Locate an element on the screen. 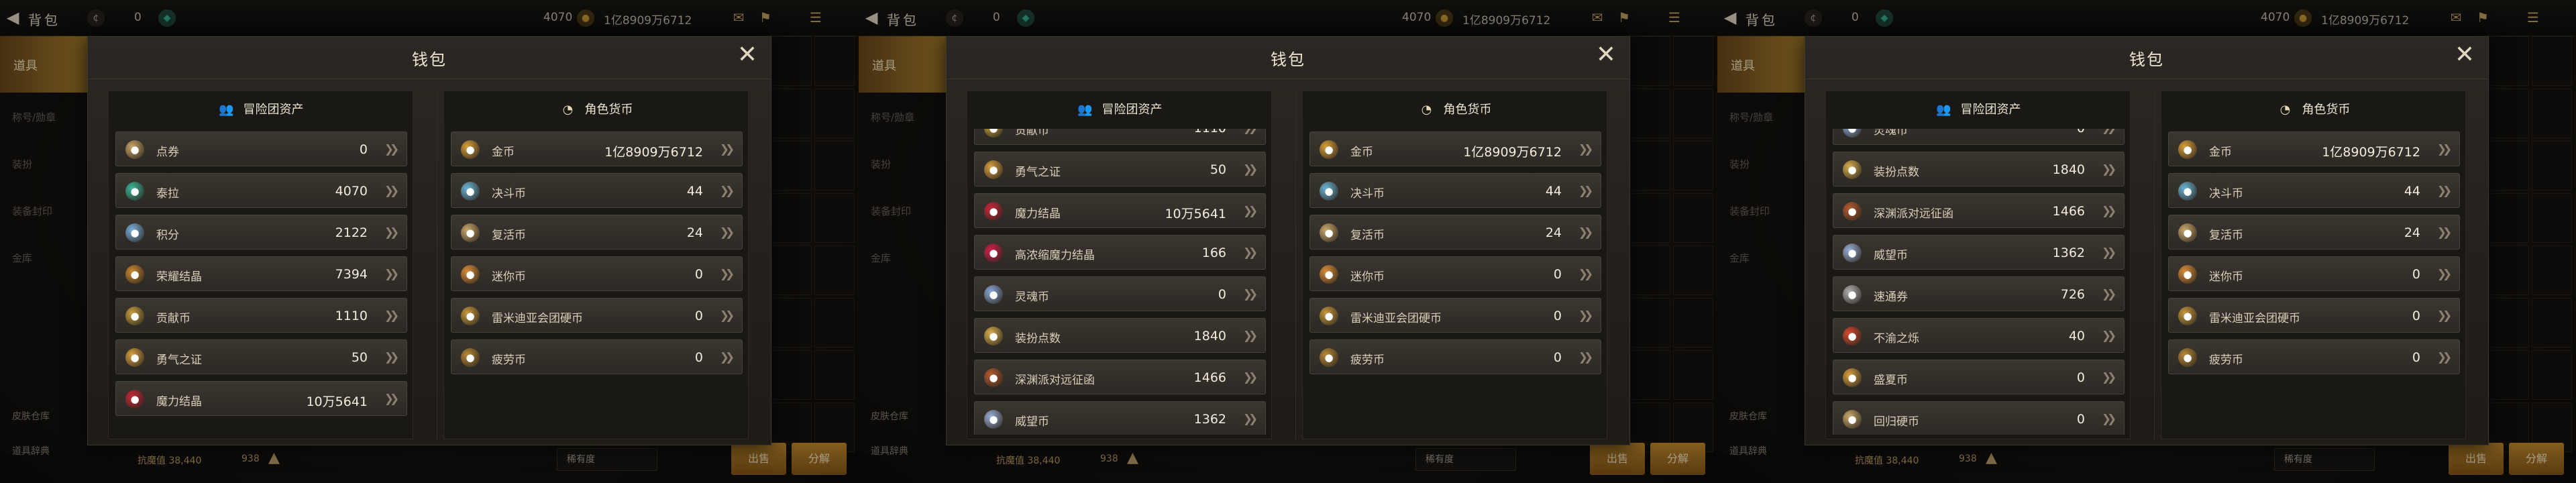 Image resolution: width=2576 pixels, height=483 pixels. mini-coin-icon: ● is located at coordinates (470, 274).